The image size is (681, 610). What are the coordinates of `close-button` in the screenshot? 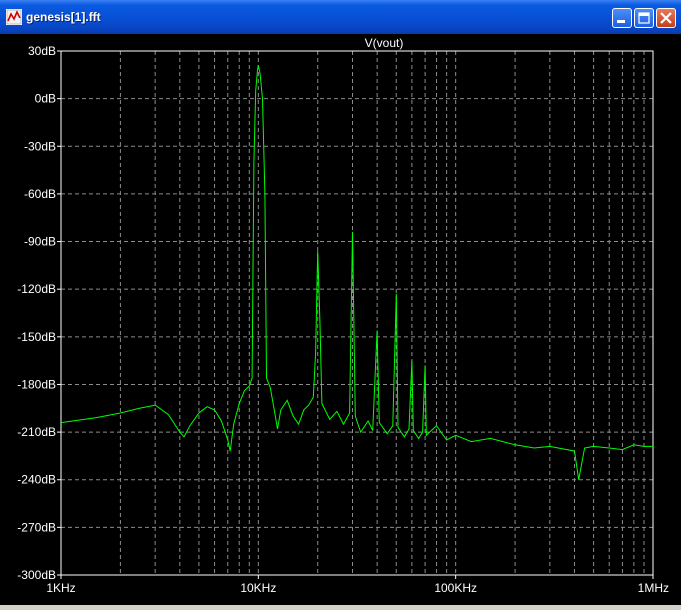 It's located at (666, 18).